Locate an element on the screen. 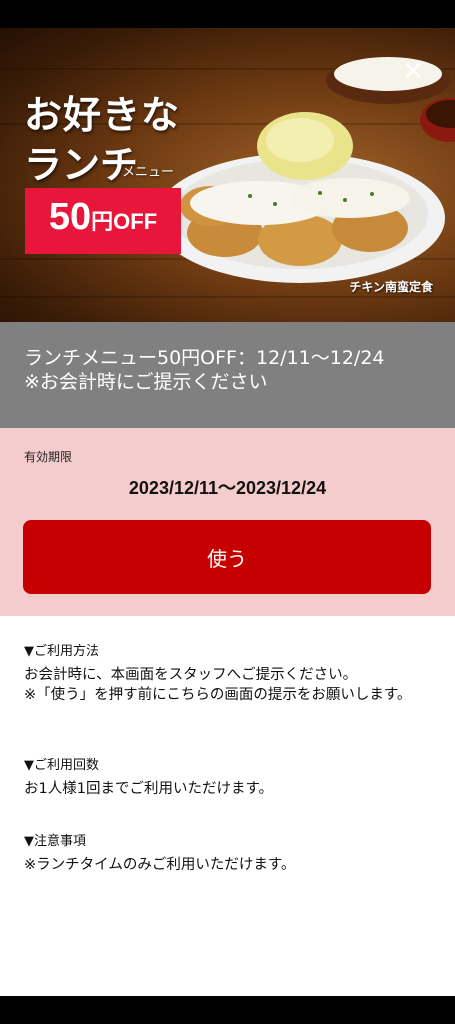  discount-yen: 円 is located at coordinates (102, 222).